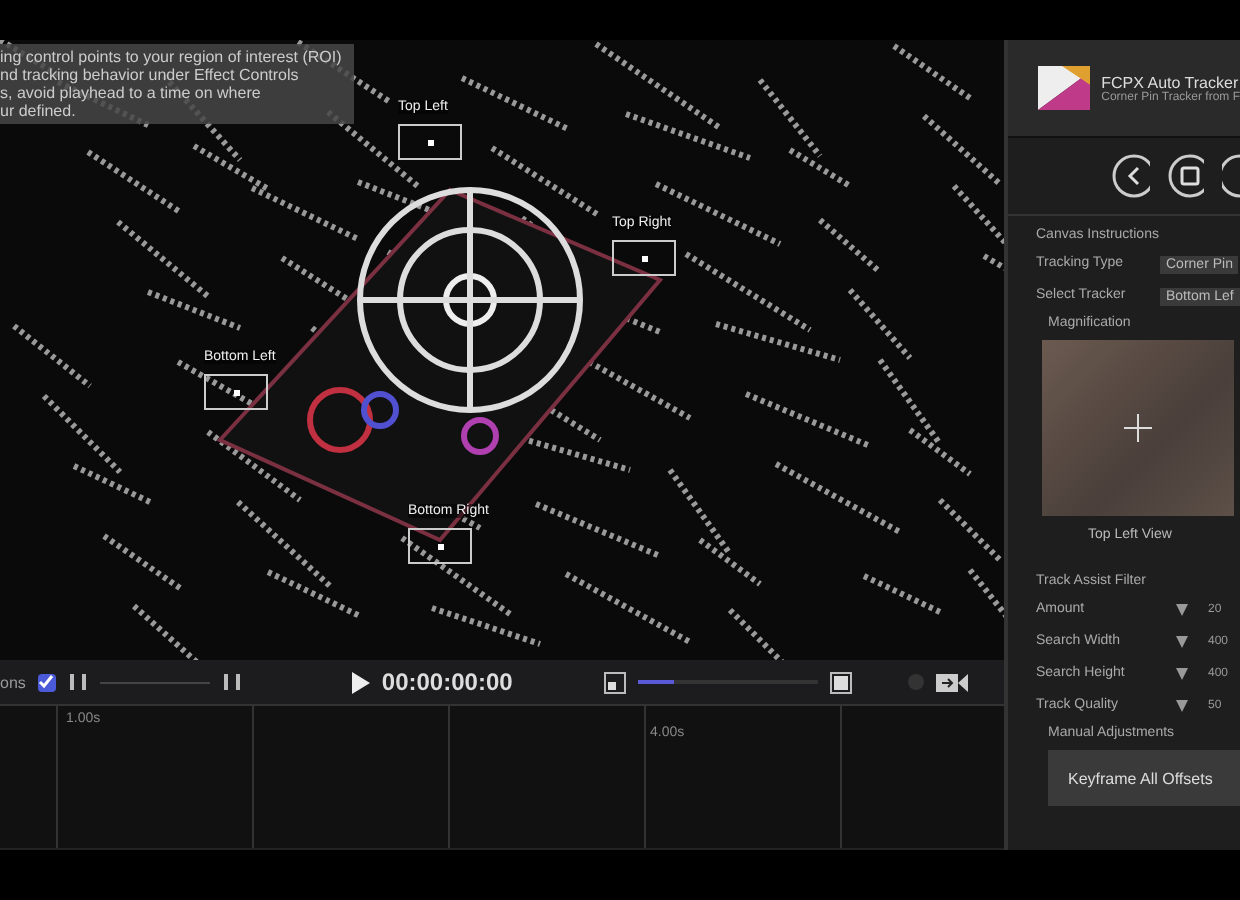 Image resolution: width=1240 pixels, height=900 pixels. What do you see at coordinates (1170, 82) in the screenshot?
I see `plugin-title: FCPX Auto Tracker` at bounding box center [1170, 82].